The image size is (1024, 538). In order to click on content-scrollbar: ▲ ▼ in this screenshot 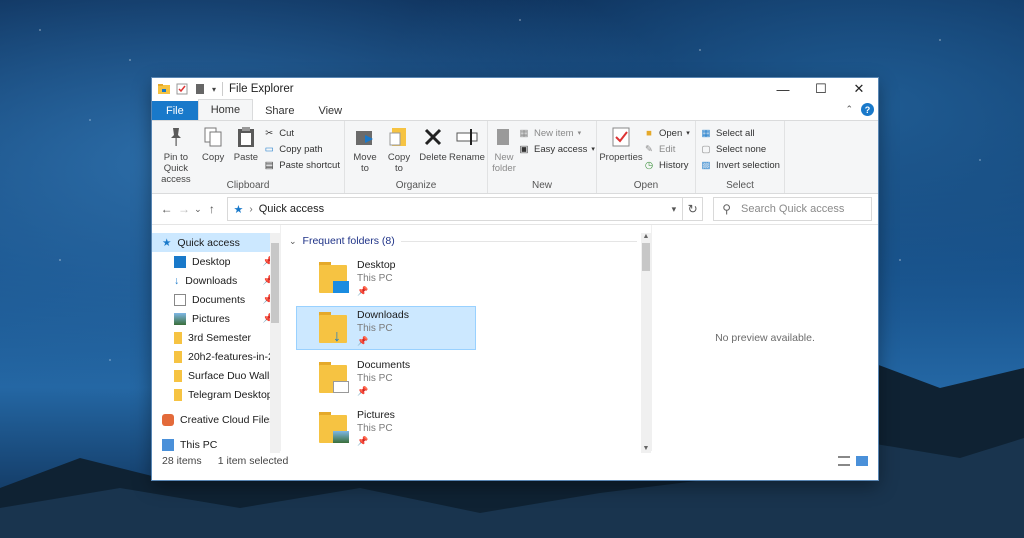, I will do `click(646, 343)`.